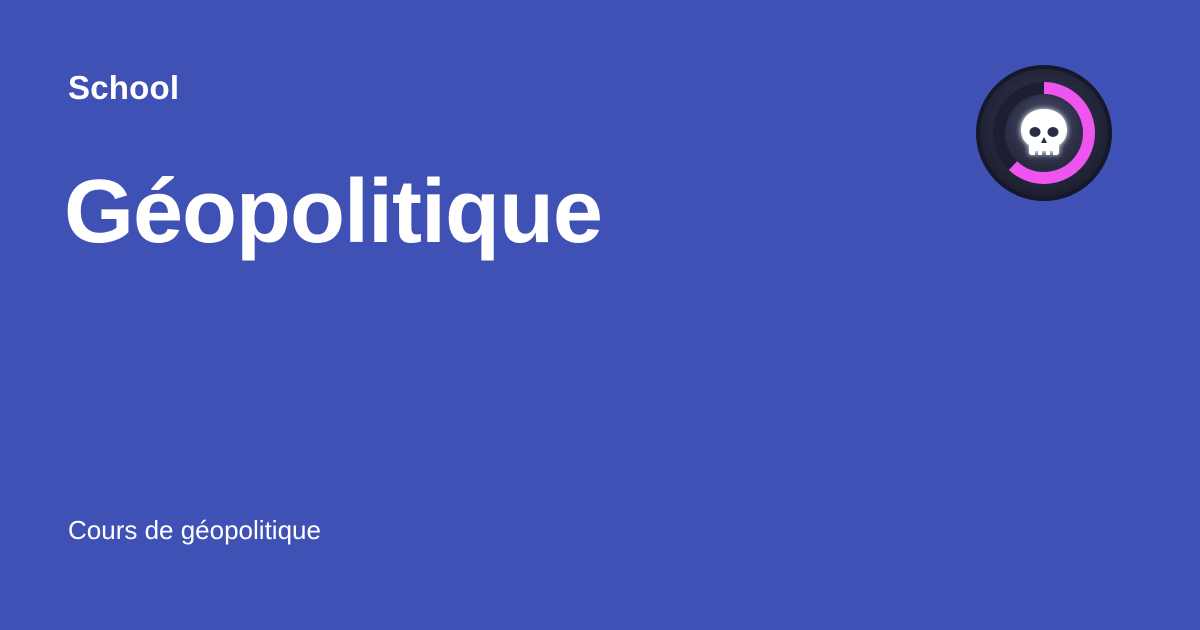  What do you see at coordinates (124, 87) in the screenshot?
I see `site-label: School` at bounding box center [124, 87].